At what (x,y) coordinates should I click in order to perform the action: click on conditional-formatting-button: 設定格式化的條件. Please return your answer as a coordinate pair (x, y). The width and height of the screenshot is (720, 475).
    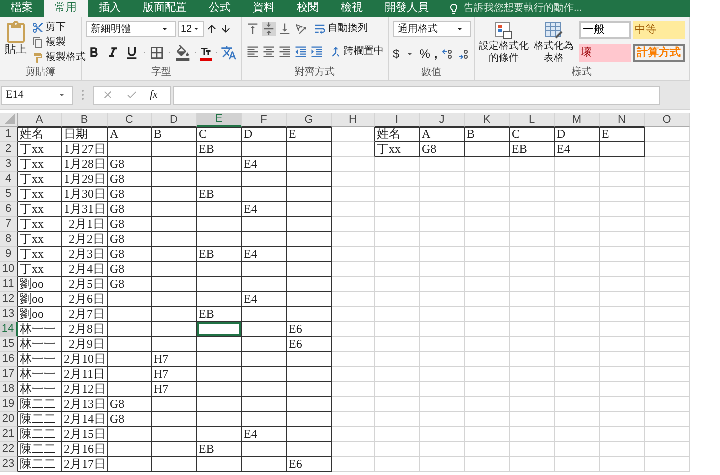
    Looking at the image, I should click on (504, 43).